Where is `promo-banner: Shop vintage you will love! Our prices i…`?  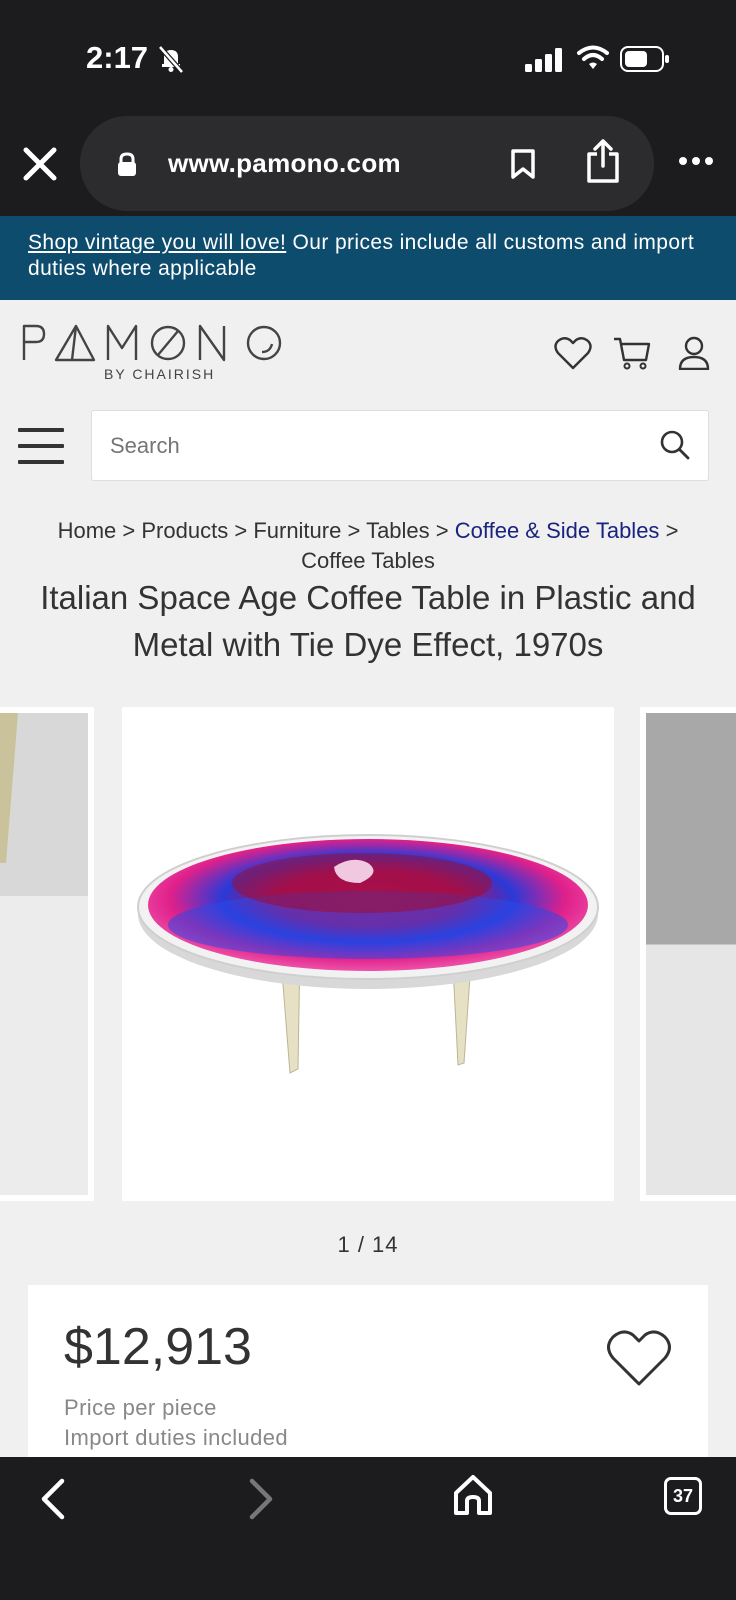 promo-banner: Shop vintage you will love! Our prices i… is located at coordinates (368, 258).